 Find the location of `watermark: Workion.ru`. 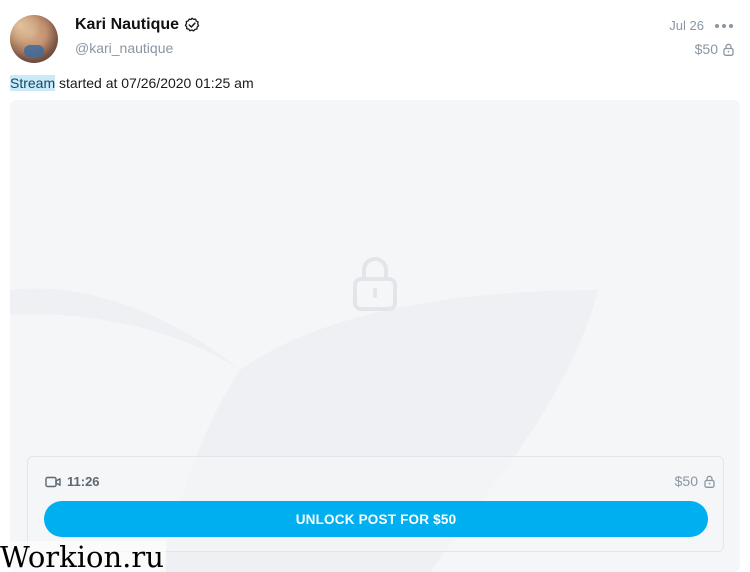

watermark: Workion.ru is located at coordinates (83, 556).